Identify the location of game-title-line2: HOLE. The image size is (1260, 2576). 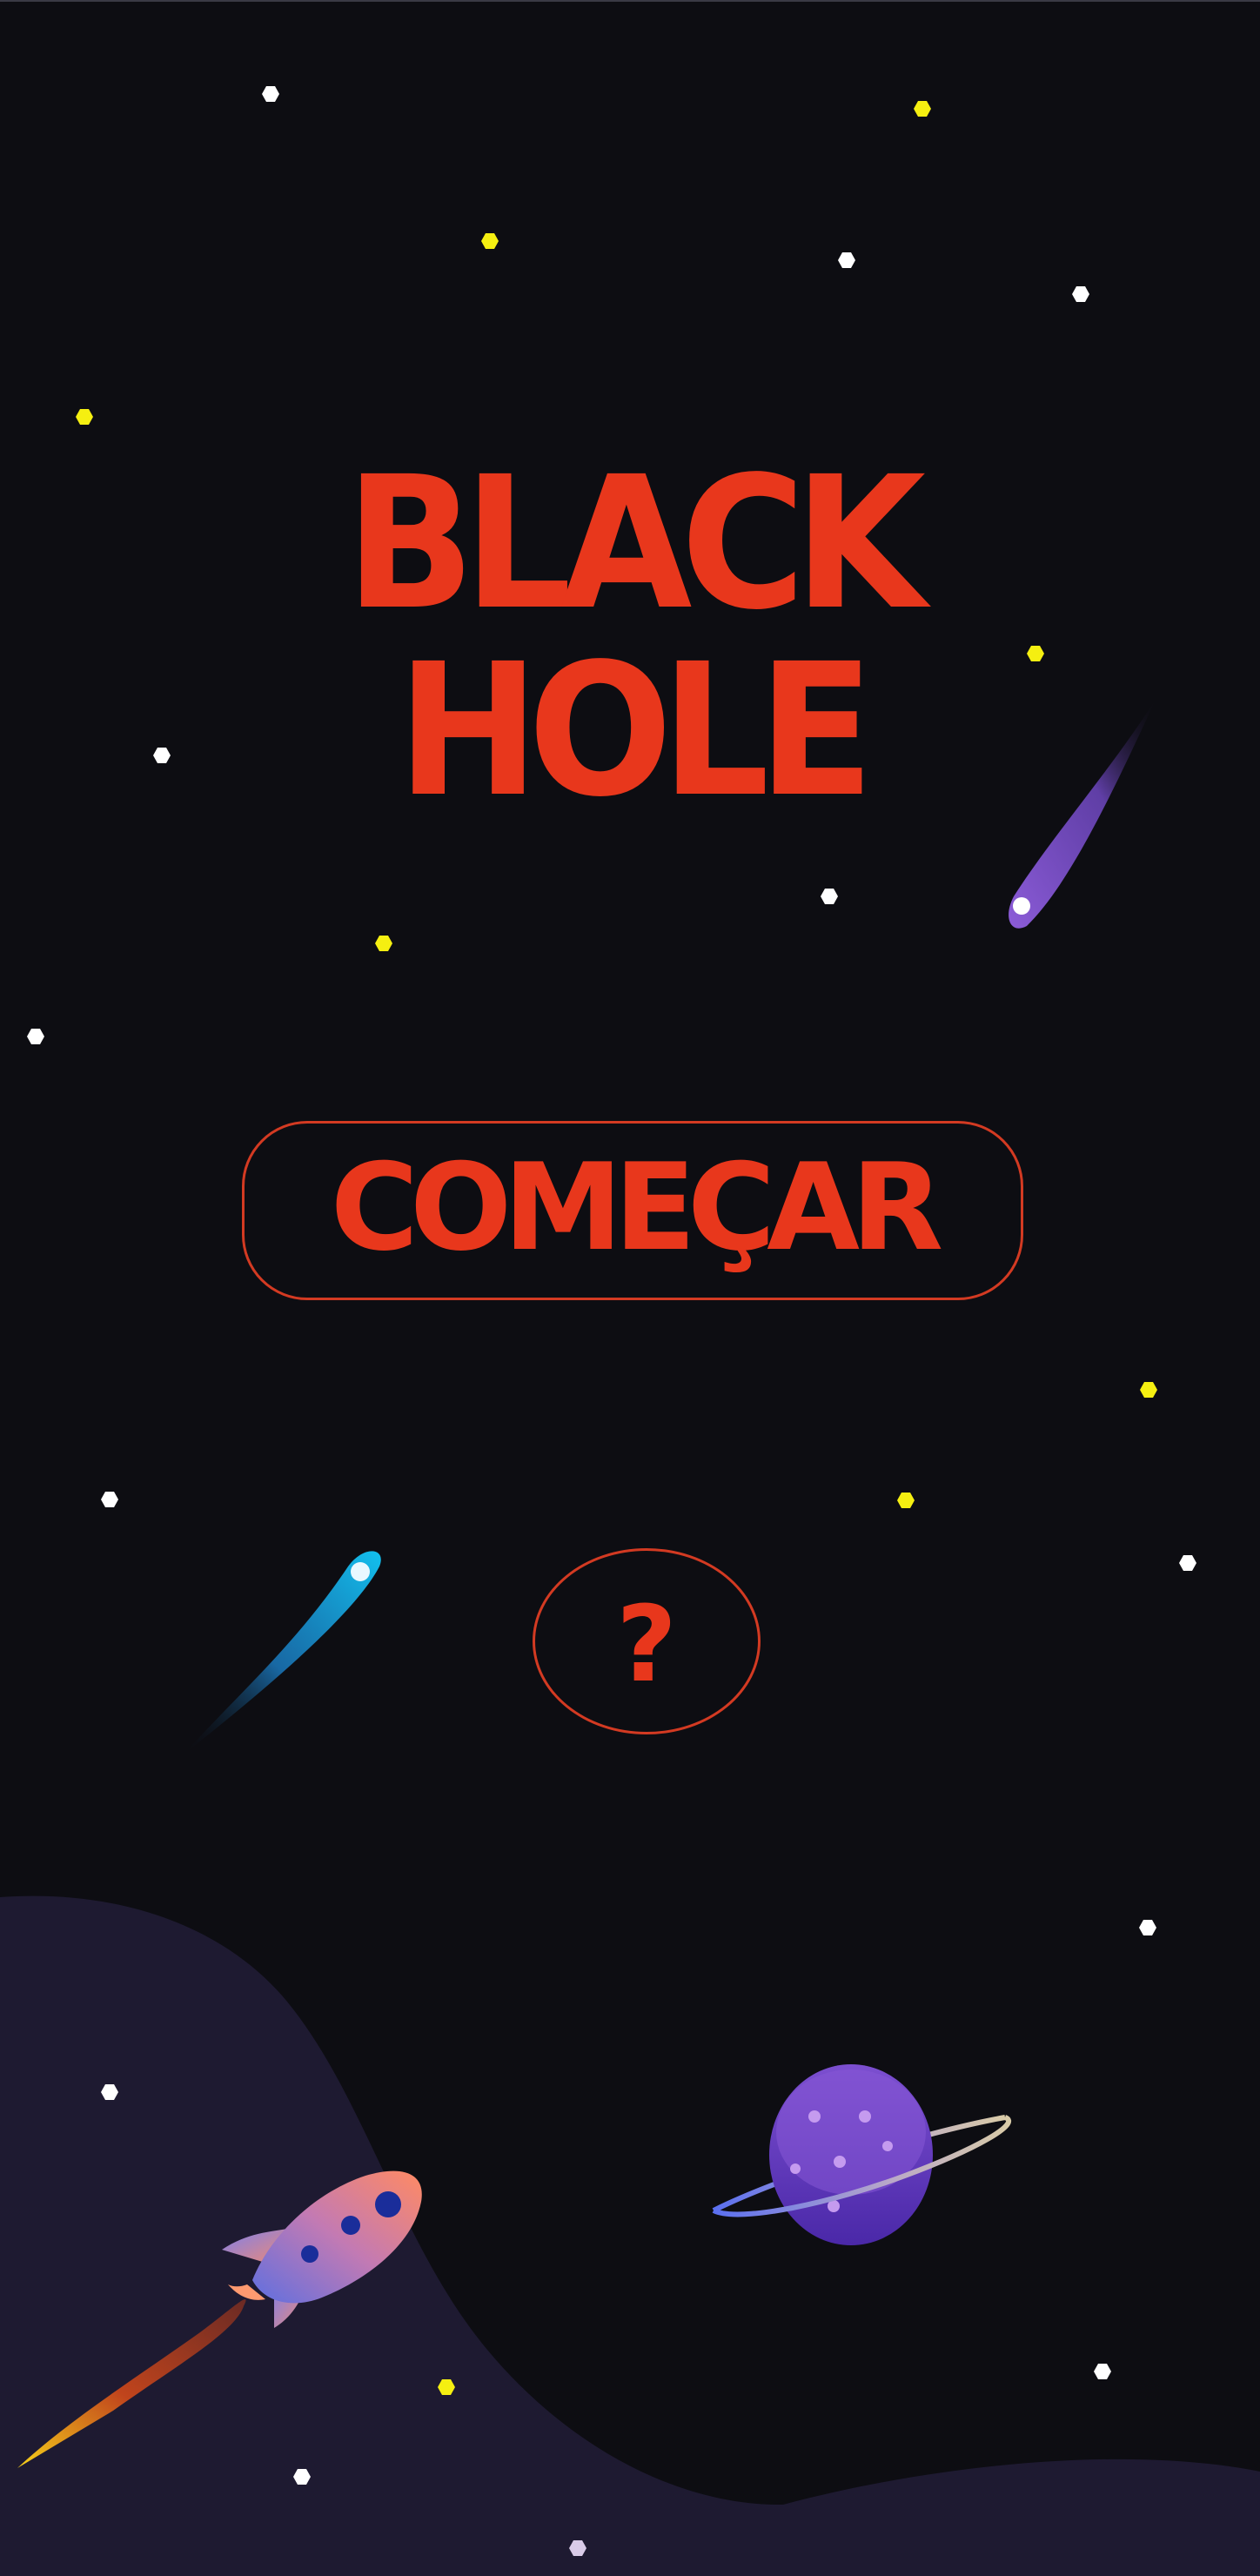
(635, 730).